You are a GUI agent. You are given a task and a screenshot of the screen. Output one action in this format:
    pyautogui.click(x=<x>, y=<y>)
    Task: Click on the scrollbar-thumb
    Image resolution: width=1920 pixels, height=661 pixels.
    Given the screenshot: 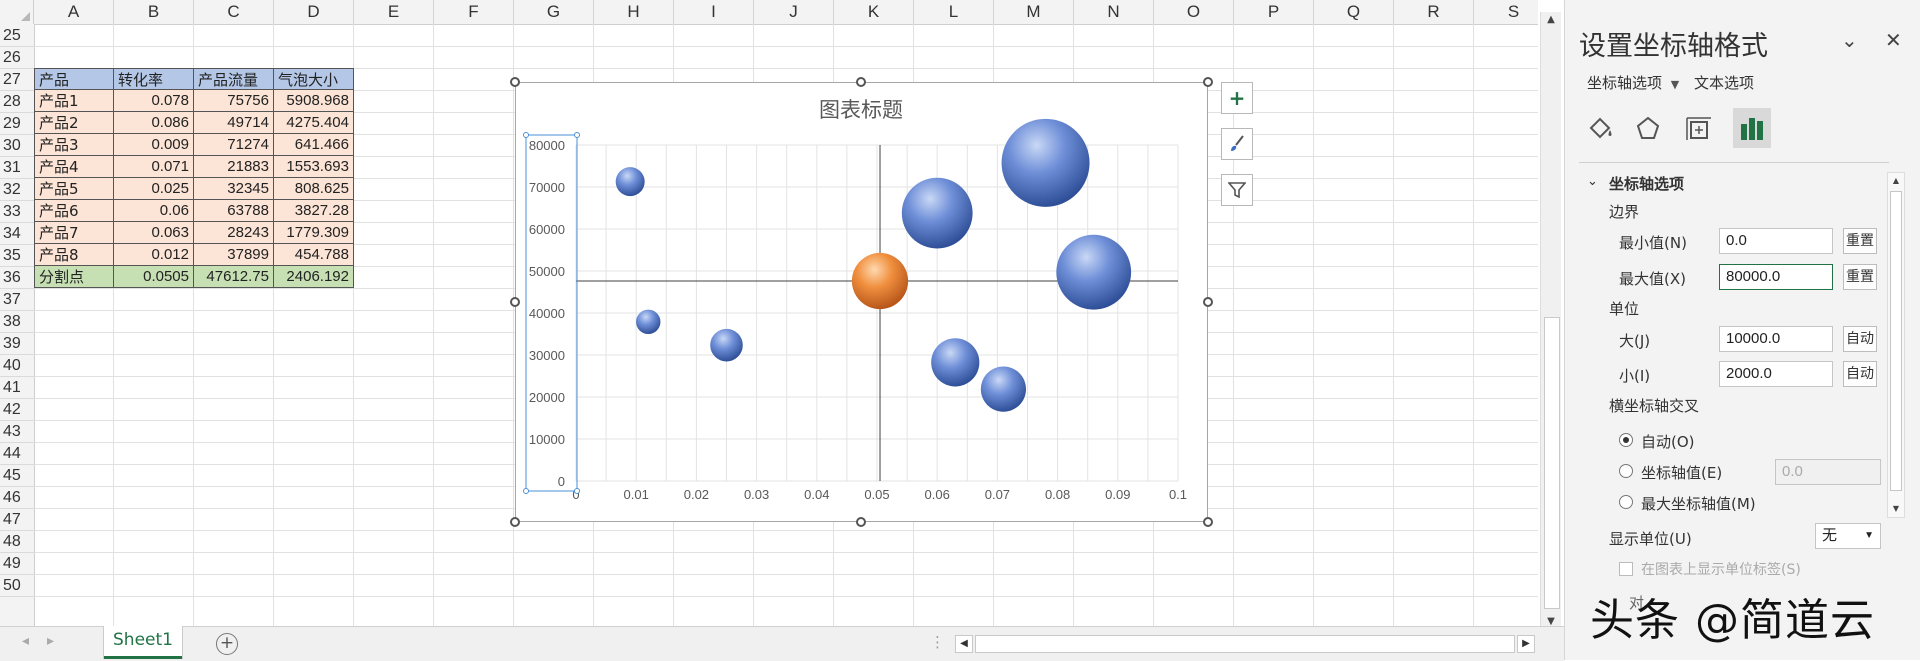 What is the action you would take?
    pyautogui.click(x=1896, y=341)
    